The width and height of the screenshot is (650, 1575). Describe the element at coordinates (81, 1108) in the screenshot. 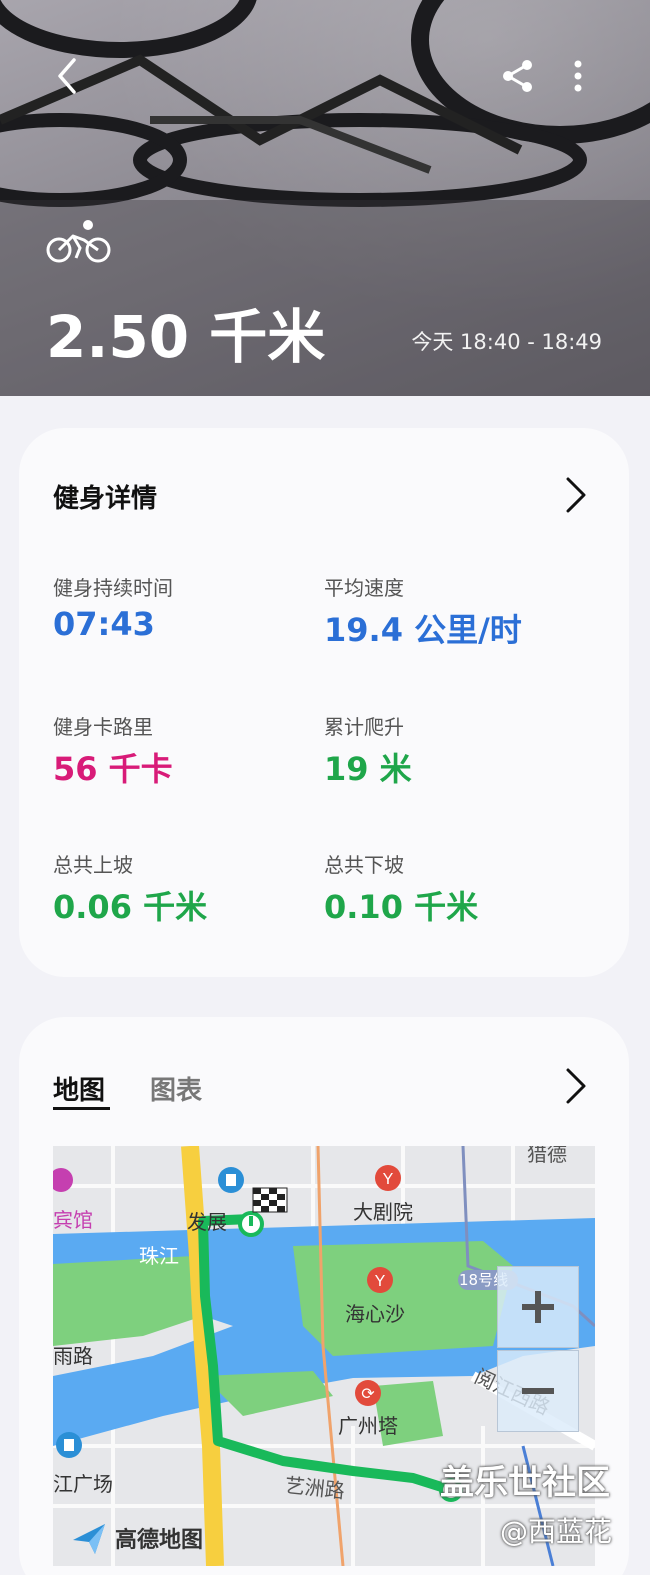

I see `active-tab-indicator` at that location.